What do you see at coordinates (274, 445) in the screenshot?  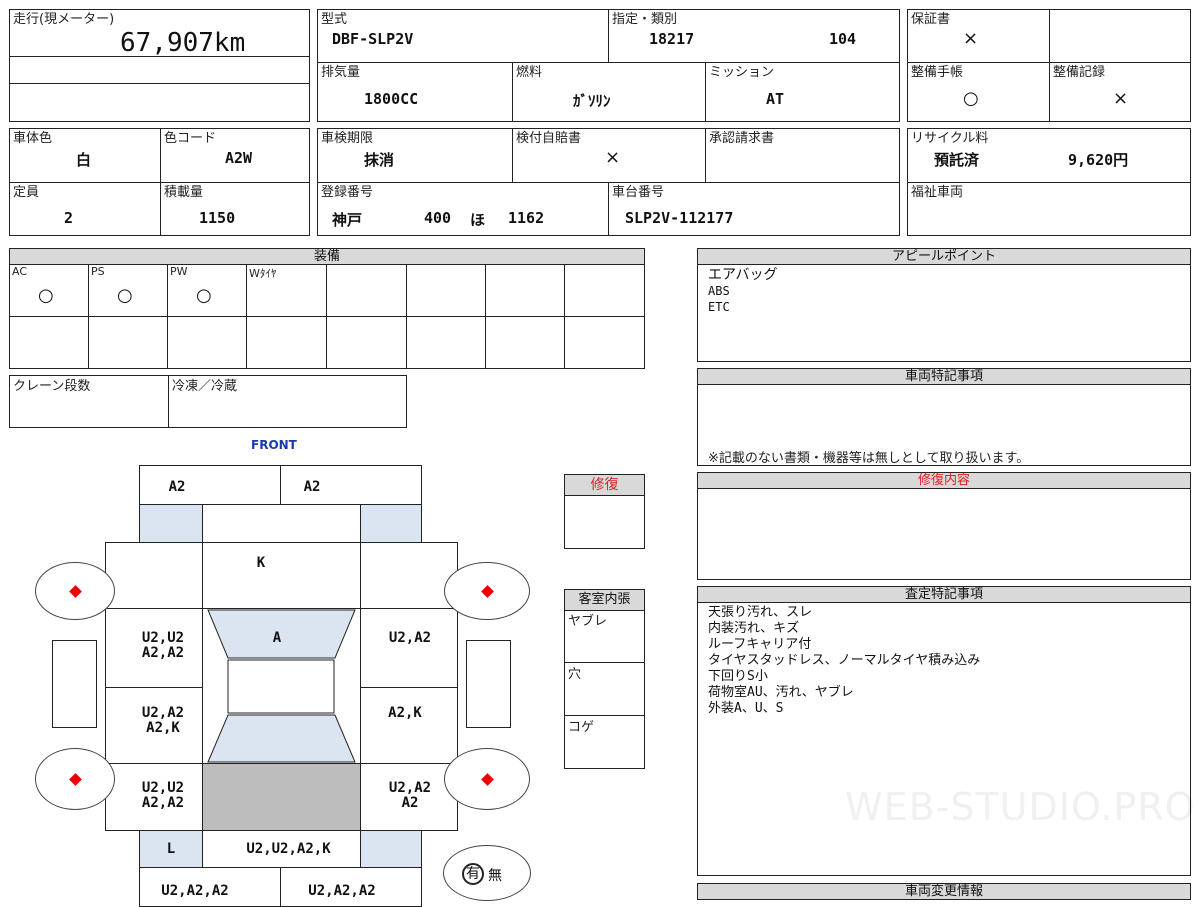 I see `front-label: FRONT` at bounding box center [274, 445].